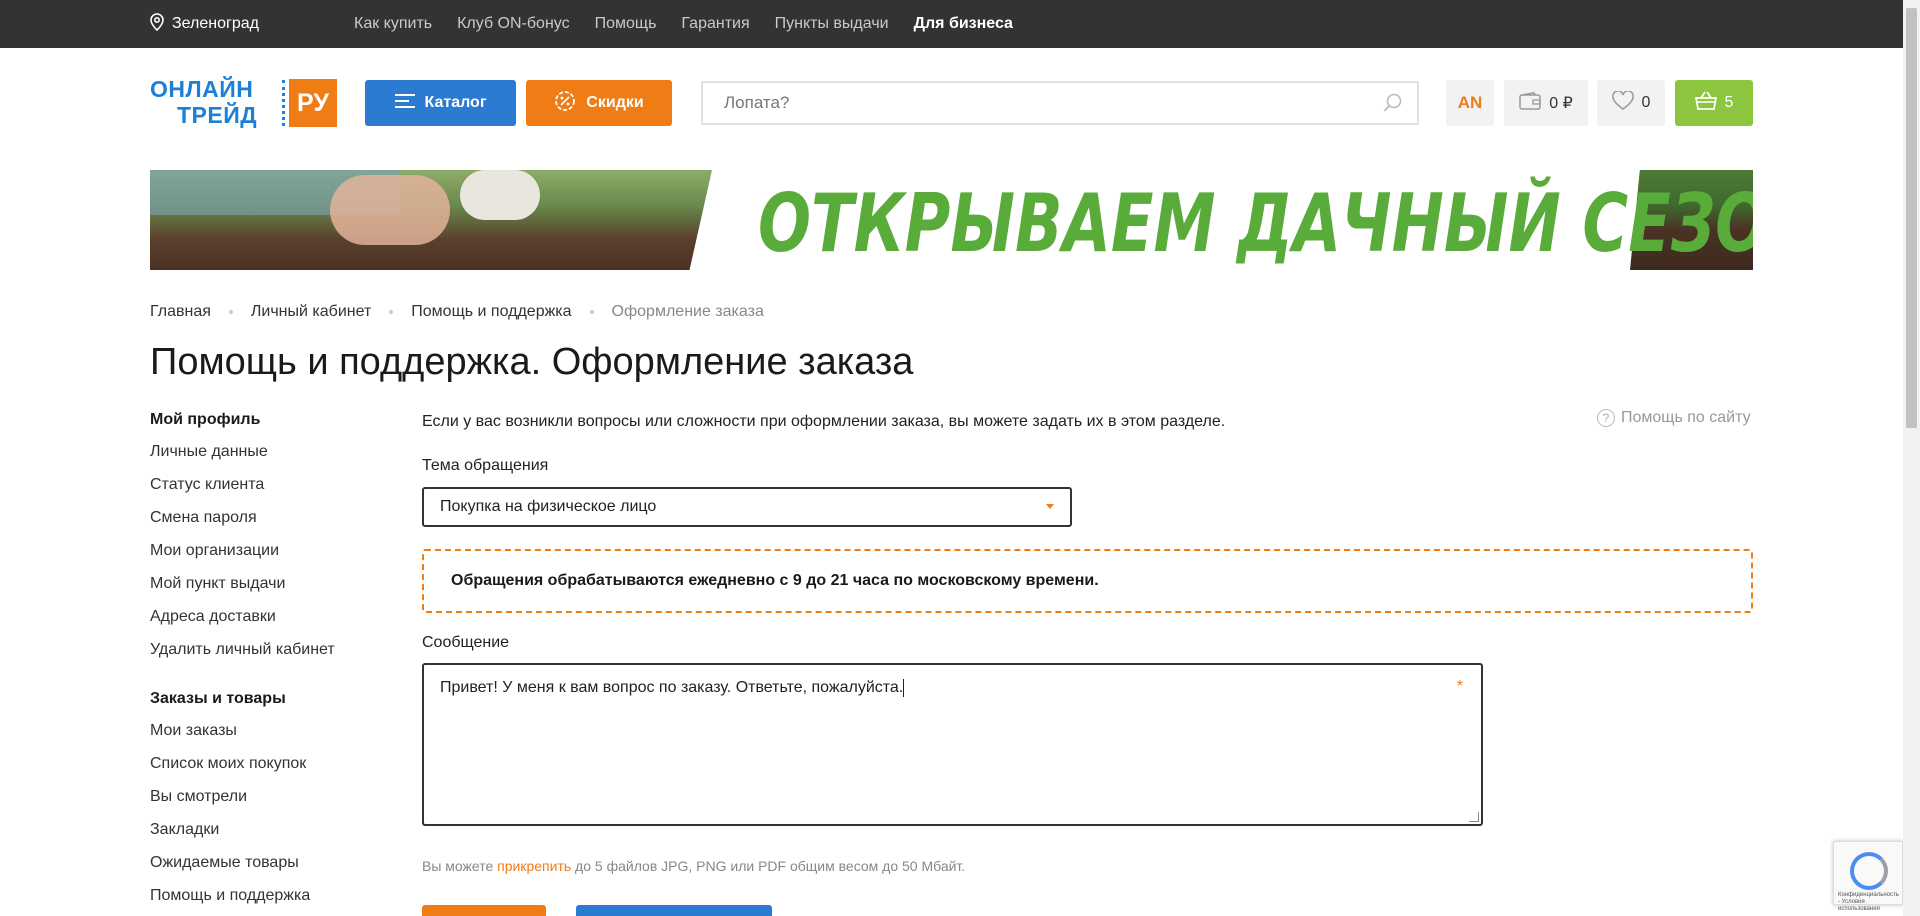 The image size is (1920, 916). I want to click on catalog-button: Каталог, so click(440, 103).